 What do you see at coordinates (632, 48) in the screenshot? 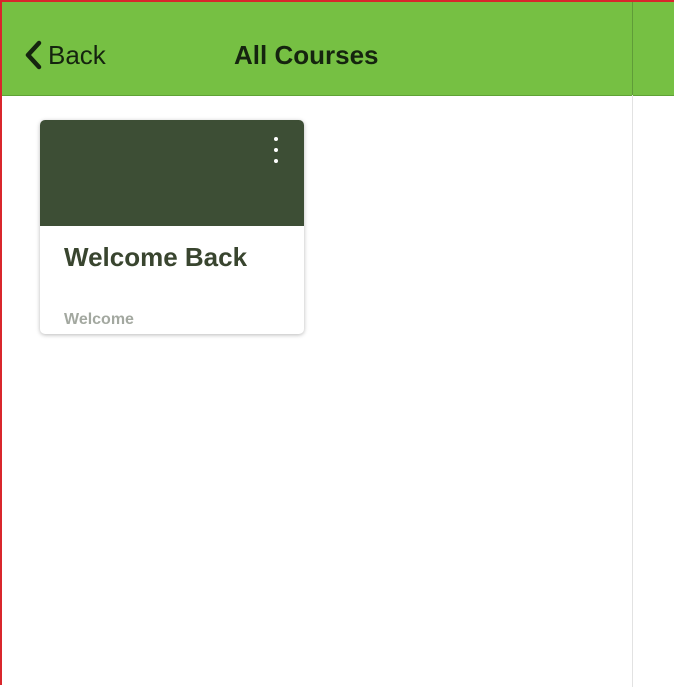
I see `header-divider` at bounding box center [632, 48].